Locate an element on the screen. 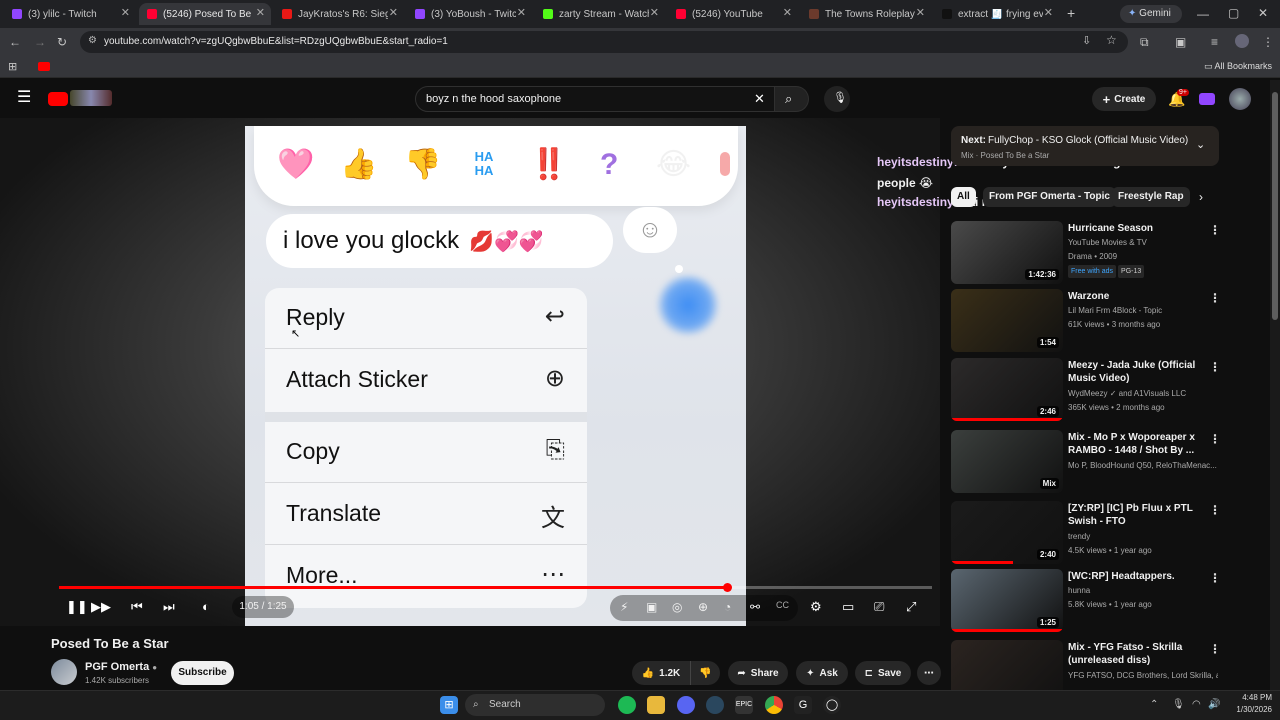 This screenshot has width=1280, height=720. stable-volume-icon: ⚡ is located at coordinates (624, 607).